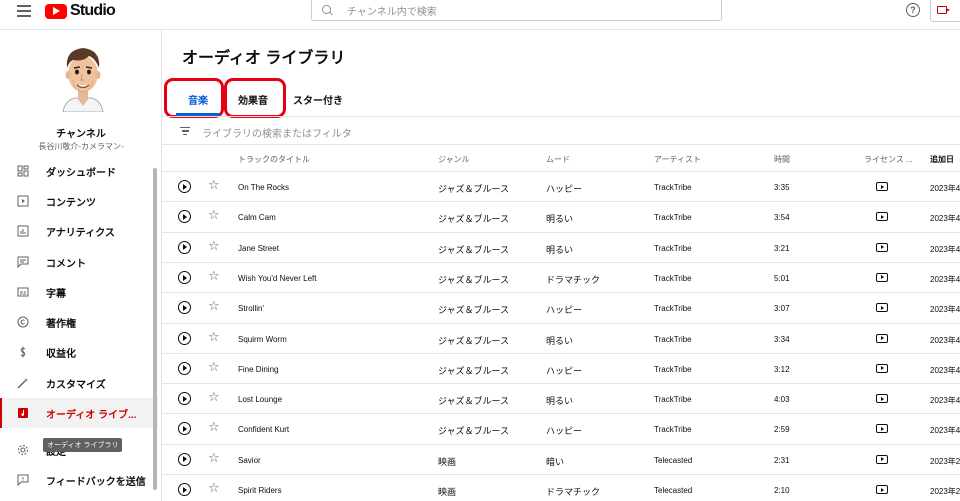 Image resolution: width=960 pixels, height=501 pixels. Describe the element at coordinates (677, 159) in the screenshot. I see `column-header-artist: アーティスト` at that location.